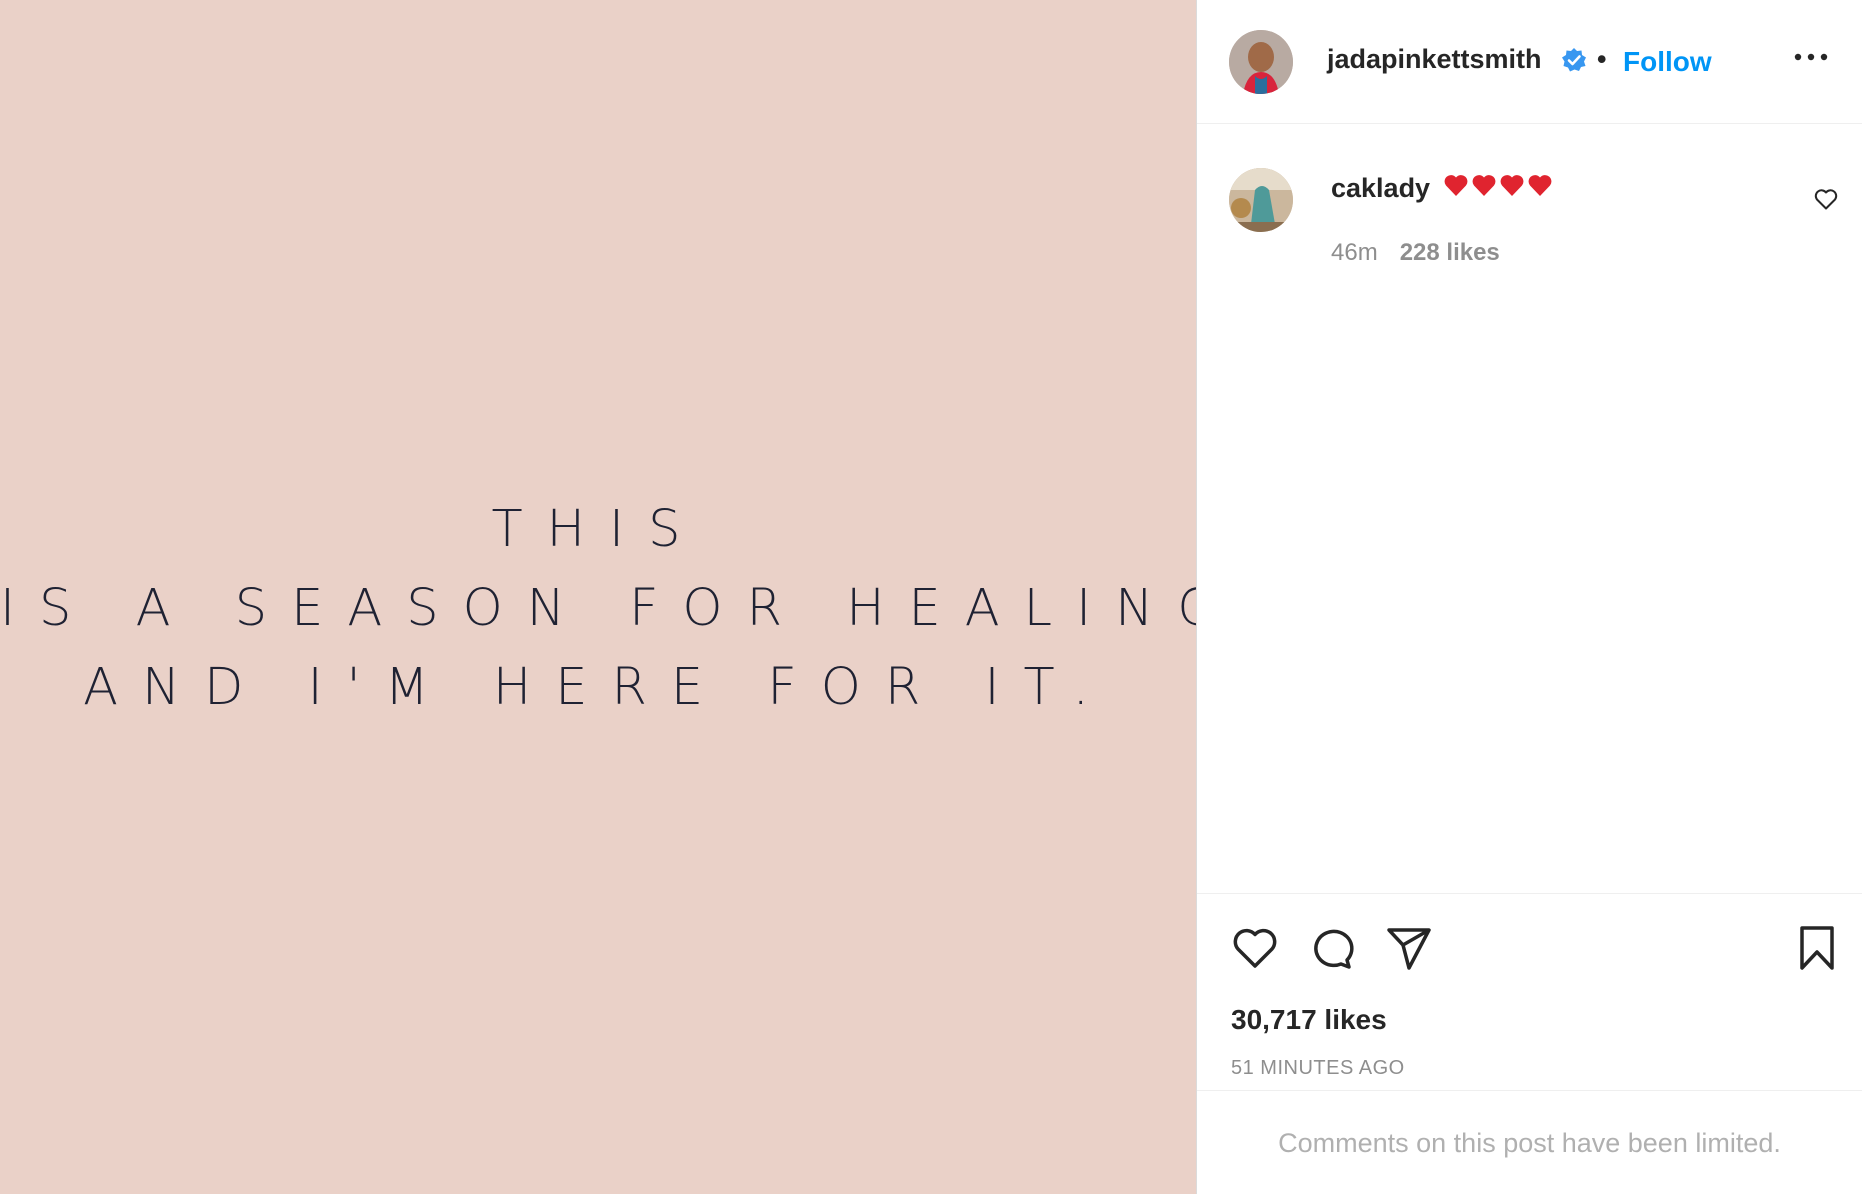  I want to click on commenter-avatar, so click(1261, 200).